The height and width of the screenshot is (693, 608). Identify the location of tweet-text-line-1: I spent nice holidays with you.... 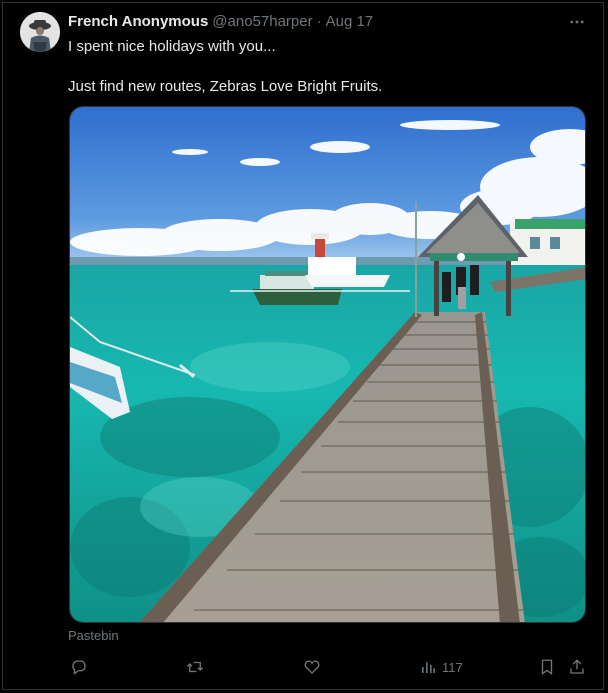
(172, 46).